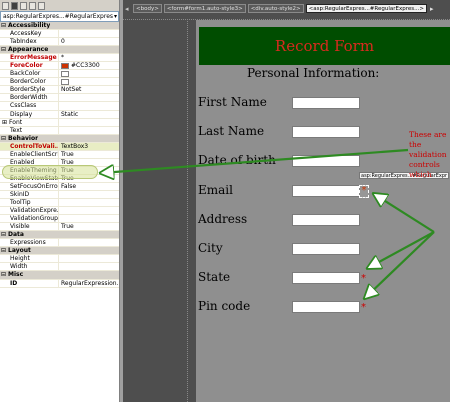  Describe the element at coordinates (14, 5) in the screenshot. I see `alphabetical-icon` at that location.